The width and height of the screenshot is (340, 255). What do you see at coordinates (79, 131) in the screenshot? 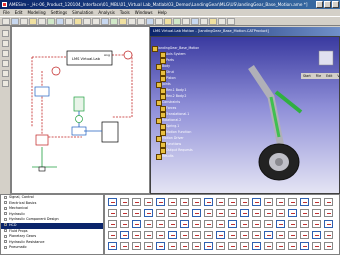
I see `valve-component` at bounding box center [79, 131].